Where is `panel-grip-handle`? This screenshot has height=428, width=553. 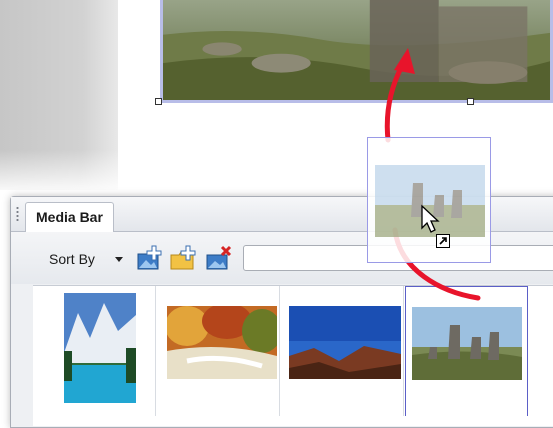 panel-grip-handle is located at coordinates (17, 214).